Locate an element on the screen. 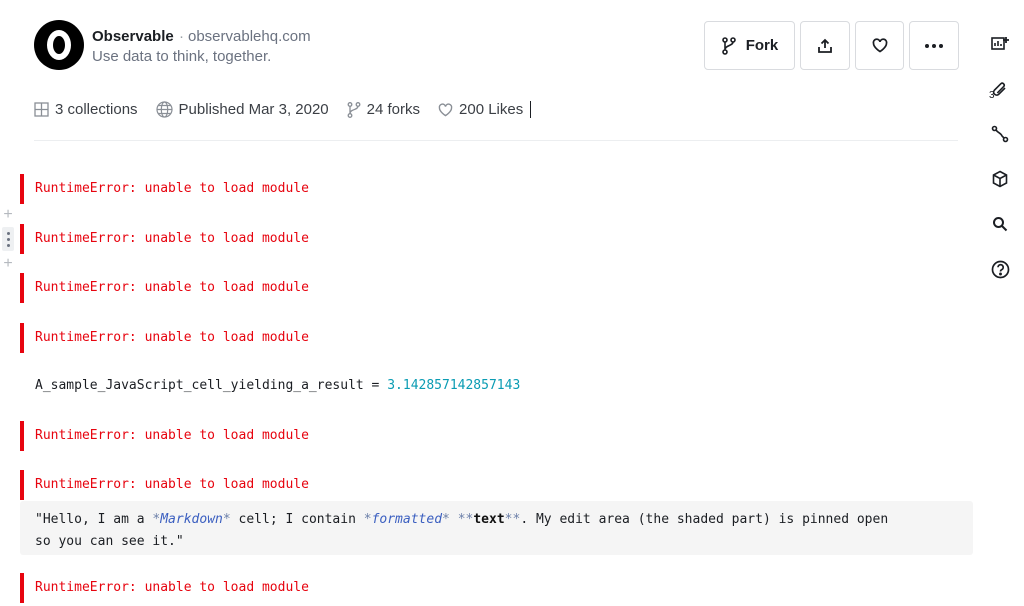 The image size is (1024, 606). share-button is located at coordinates (825, 45).